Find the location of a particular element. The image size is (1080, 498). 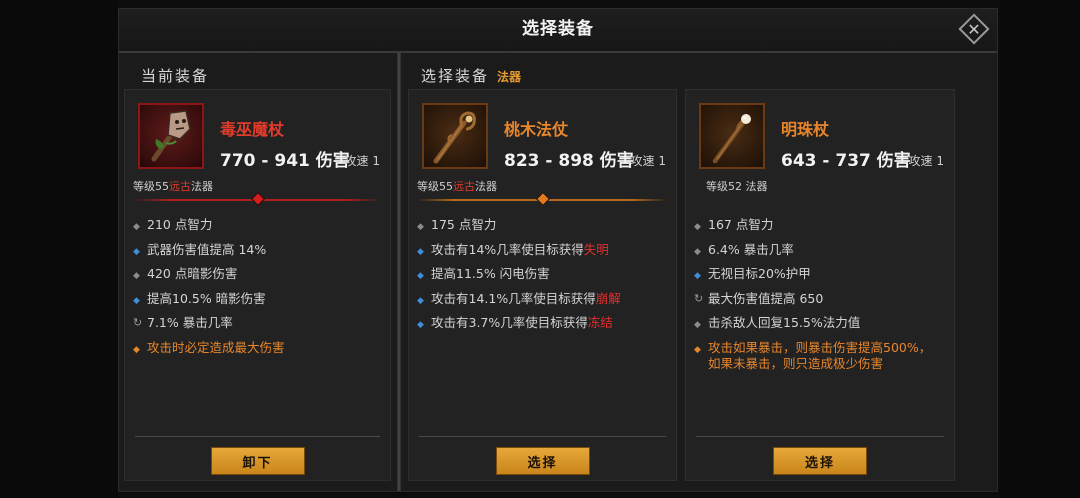

item-damage: 823 - 898 伤害 is located at coordinates (569, 161).